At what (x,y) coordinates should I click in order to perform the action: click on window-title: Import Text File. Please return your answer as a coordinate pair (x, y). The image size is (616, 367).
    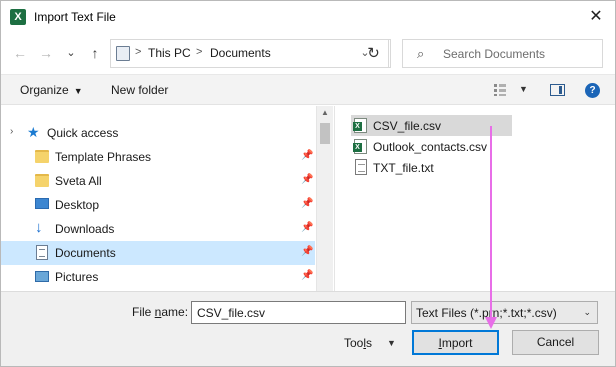
    Looking at the image, I should click on (75, 17).